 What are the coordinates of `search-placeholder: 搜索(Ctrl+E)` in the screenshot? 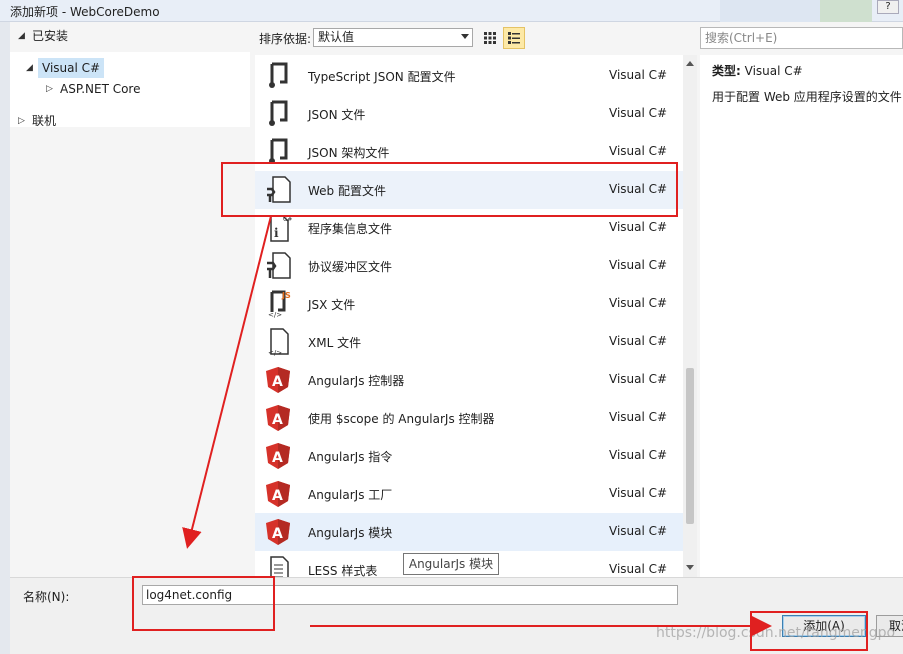 It's located at (741, 38).